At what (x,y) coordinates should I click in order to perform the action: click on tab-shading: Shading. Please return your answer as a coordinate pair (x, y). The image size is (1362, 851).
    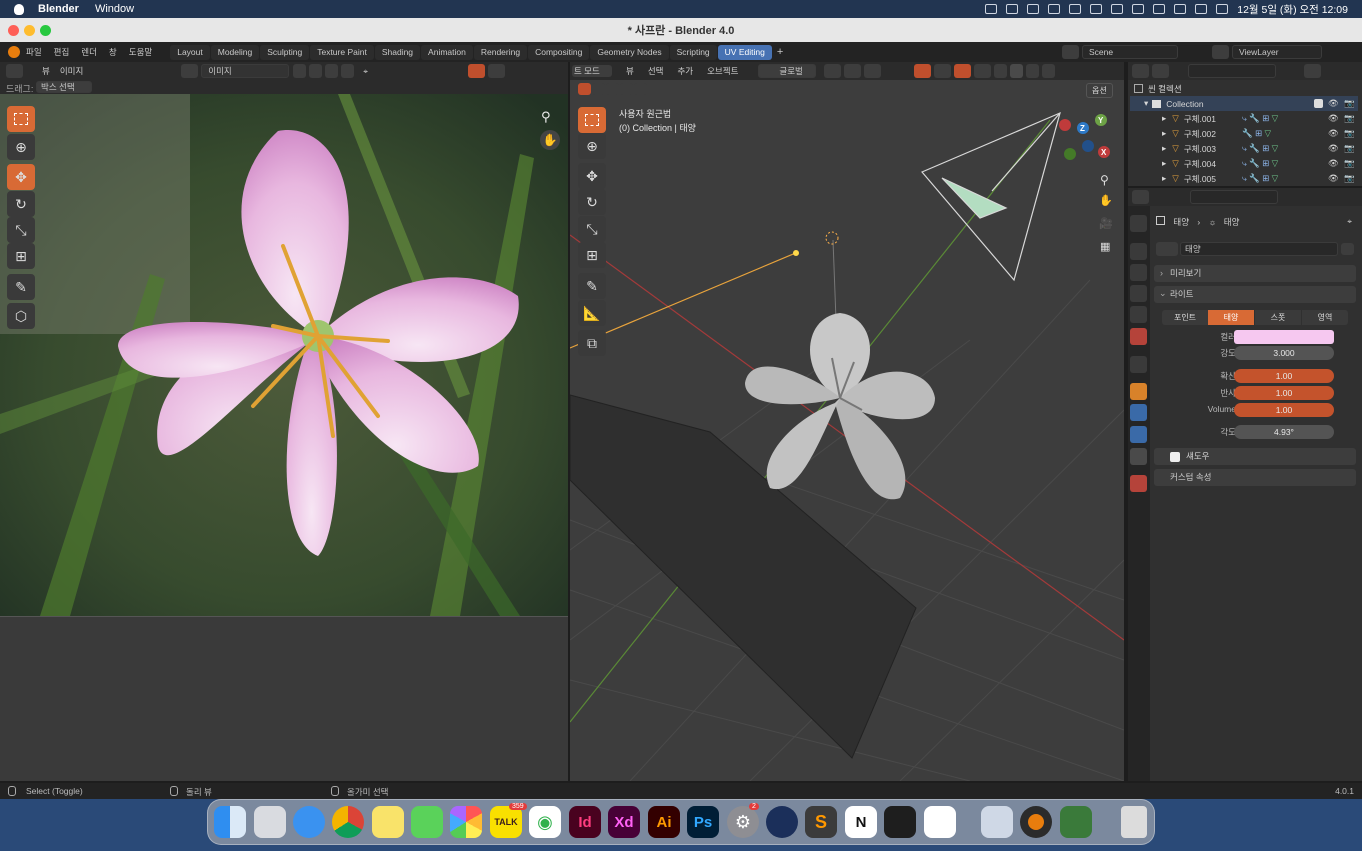
    Looking at the image, I should click on (397, 52).